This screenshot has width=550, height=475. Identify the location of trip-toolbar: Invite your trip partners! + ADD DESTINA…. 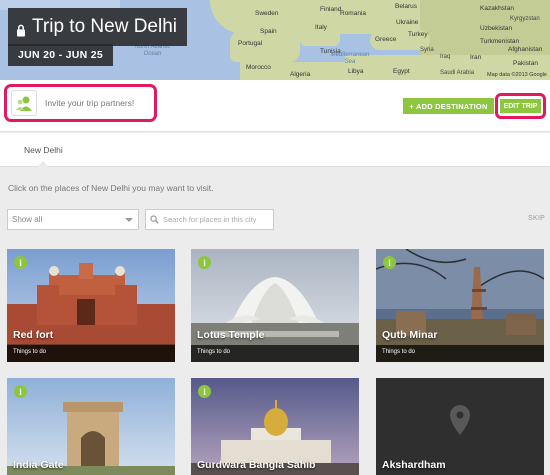
(275, 106).